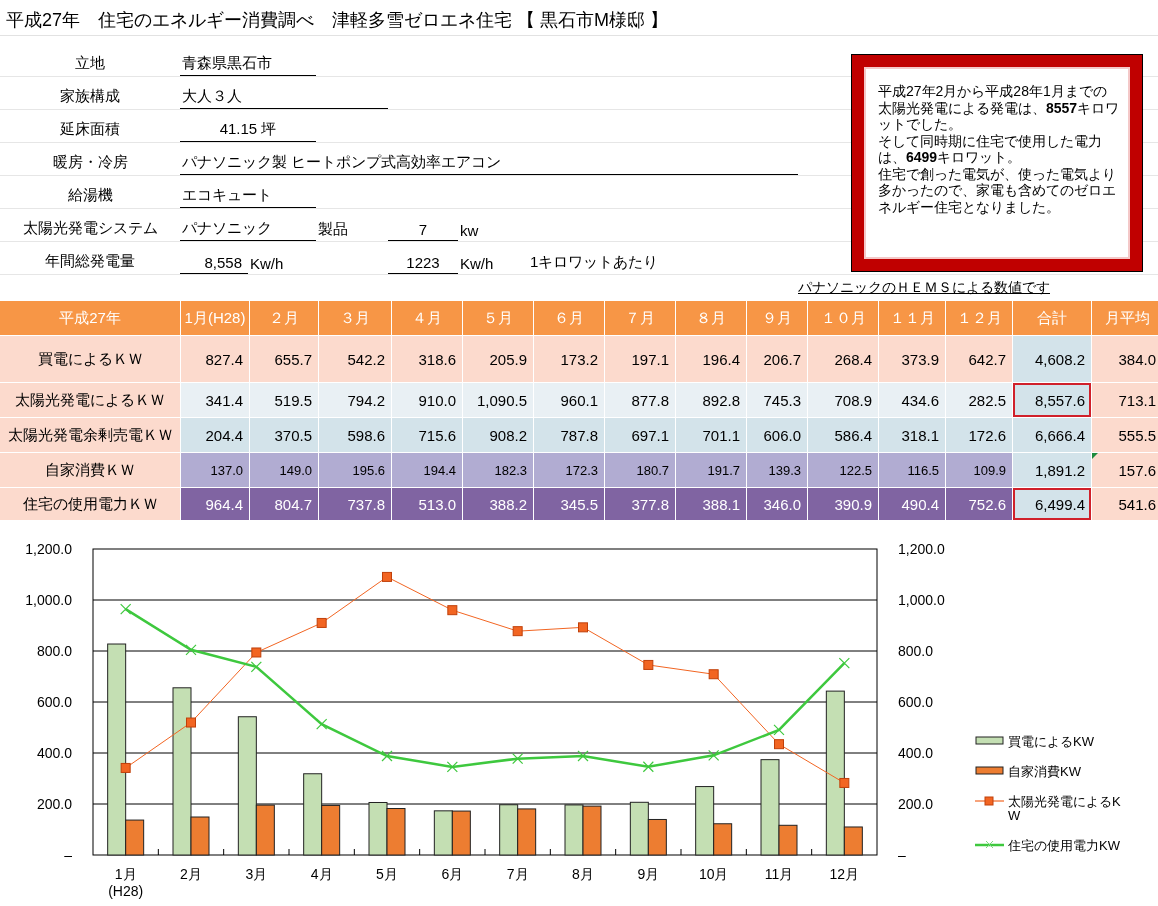 The width and height of the screenshot is (1158, 906). What do you see at coordinates (1125, 318) in the screenshot?
I see `column-header: 月平均` at bounding box center [1125, 318].